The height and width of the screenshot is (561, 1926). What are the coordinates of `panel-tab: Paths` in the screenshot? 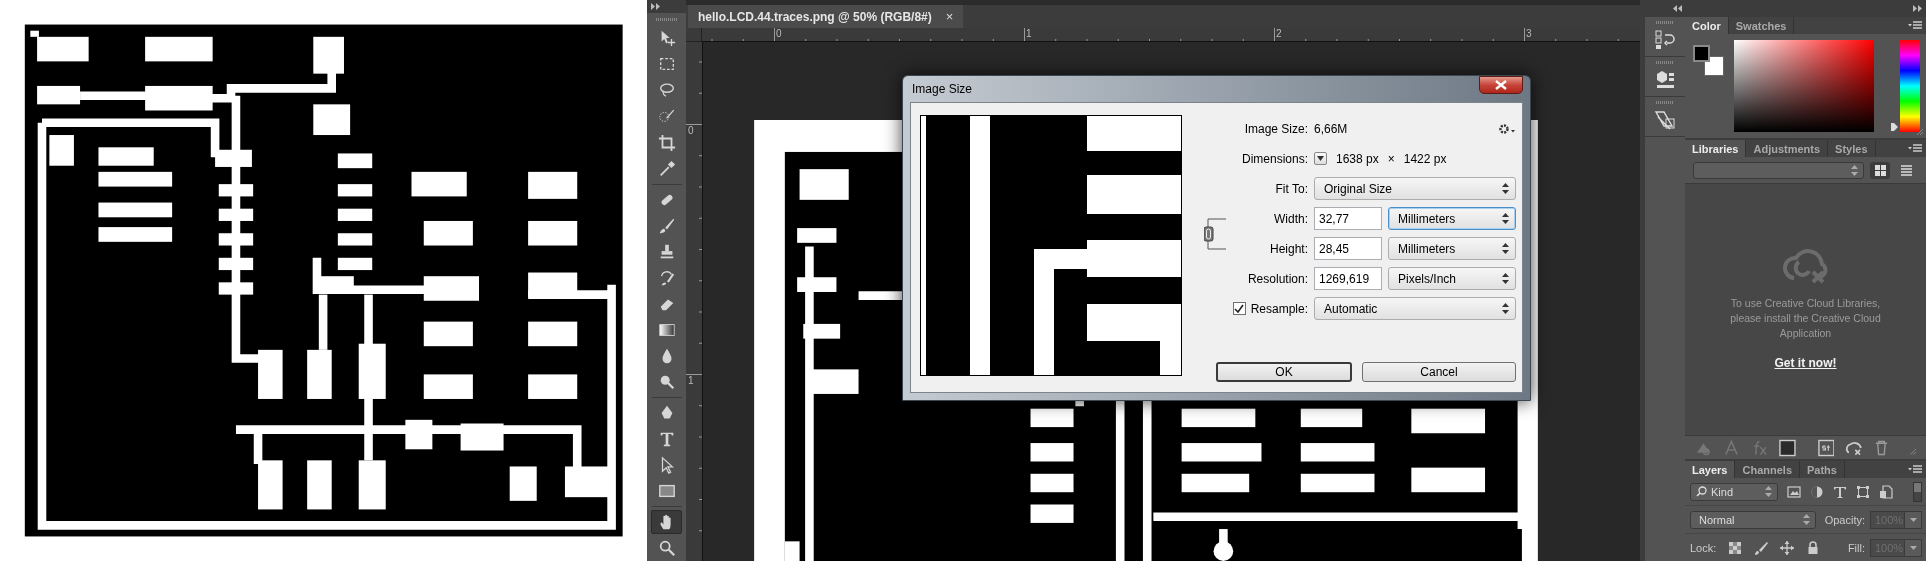 It's located at (1822, 469).